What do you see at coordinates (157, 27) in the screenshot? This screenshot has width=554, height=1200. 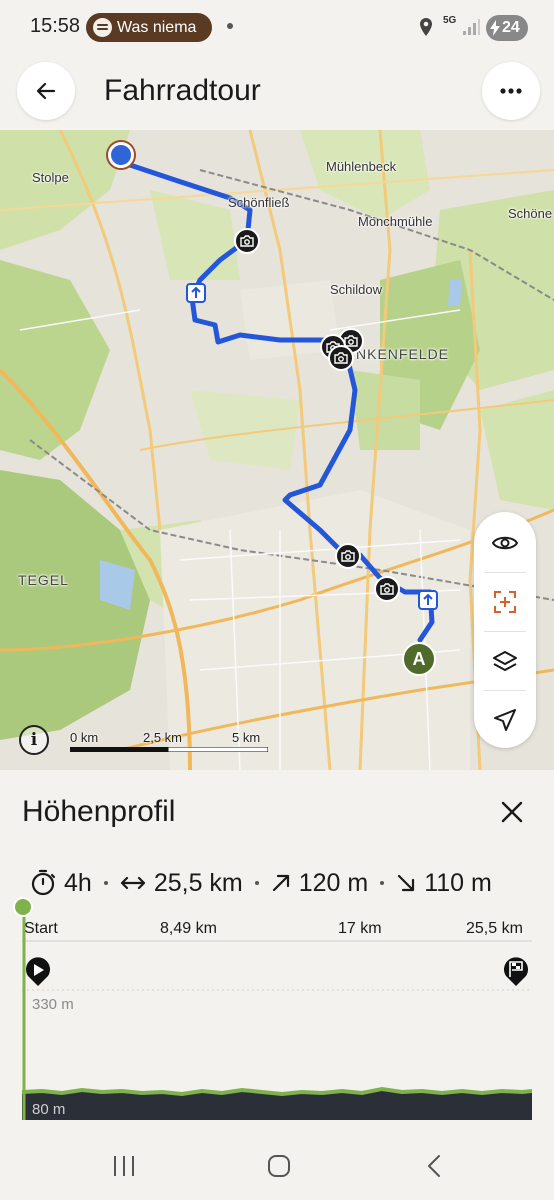 I see `media-pill-text: Was niema` at bounding box center [157, 27].